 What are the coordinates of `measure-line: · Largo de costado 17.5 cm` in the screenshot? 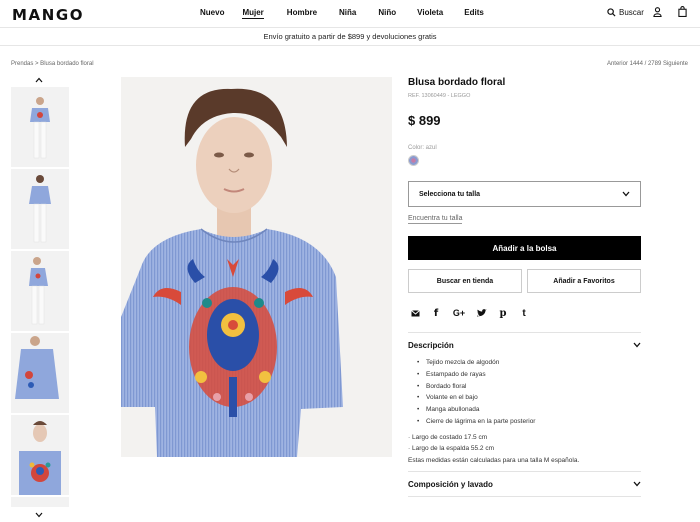 It's located at (448, 437).